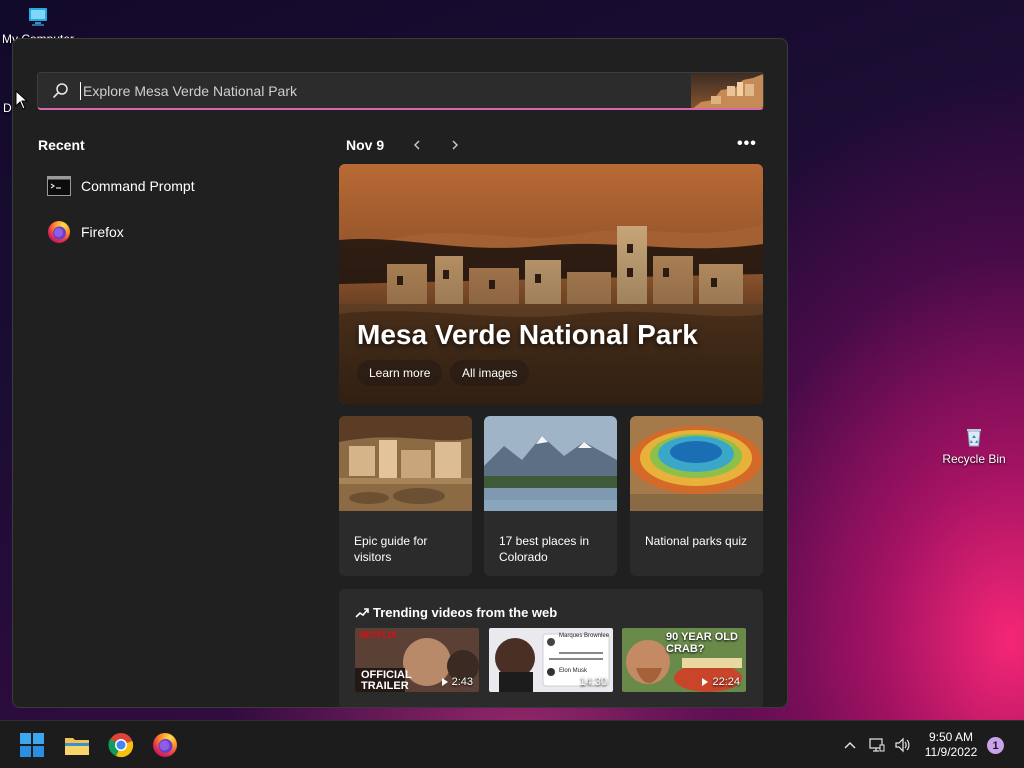  I want to click on chrome-button, so click(121, 745).